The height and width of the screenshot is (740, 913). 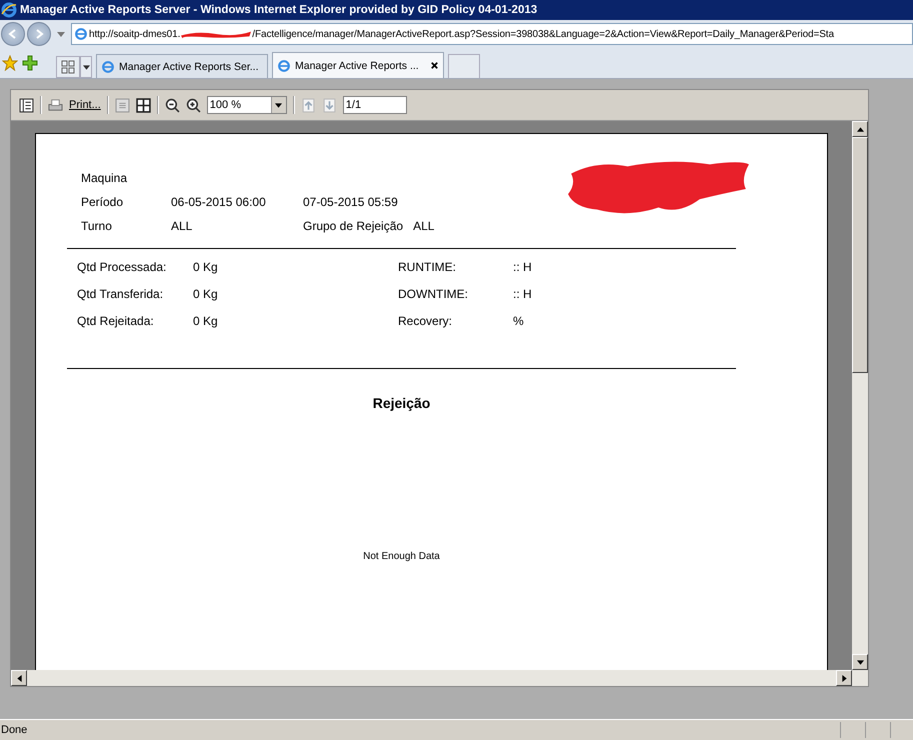 What do you see at coordinates (433, 293) in the screenshot?
I see `stat-label: DOWNTIME:` at bounding box center [433, 293].